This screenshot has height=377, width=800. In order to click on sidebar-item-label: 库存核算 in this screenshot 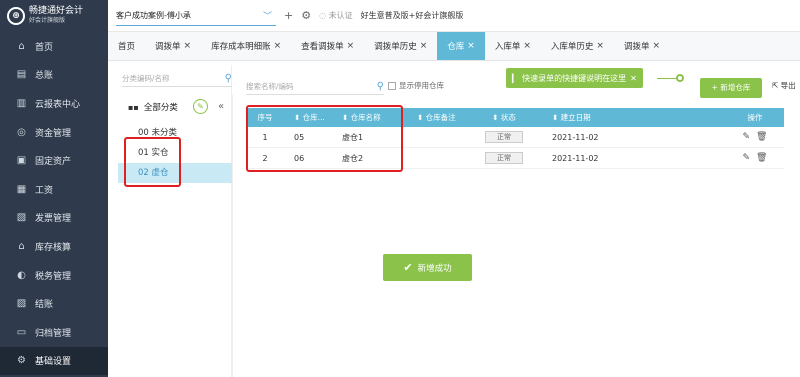, I will do `click(53, 247)`.